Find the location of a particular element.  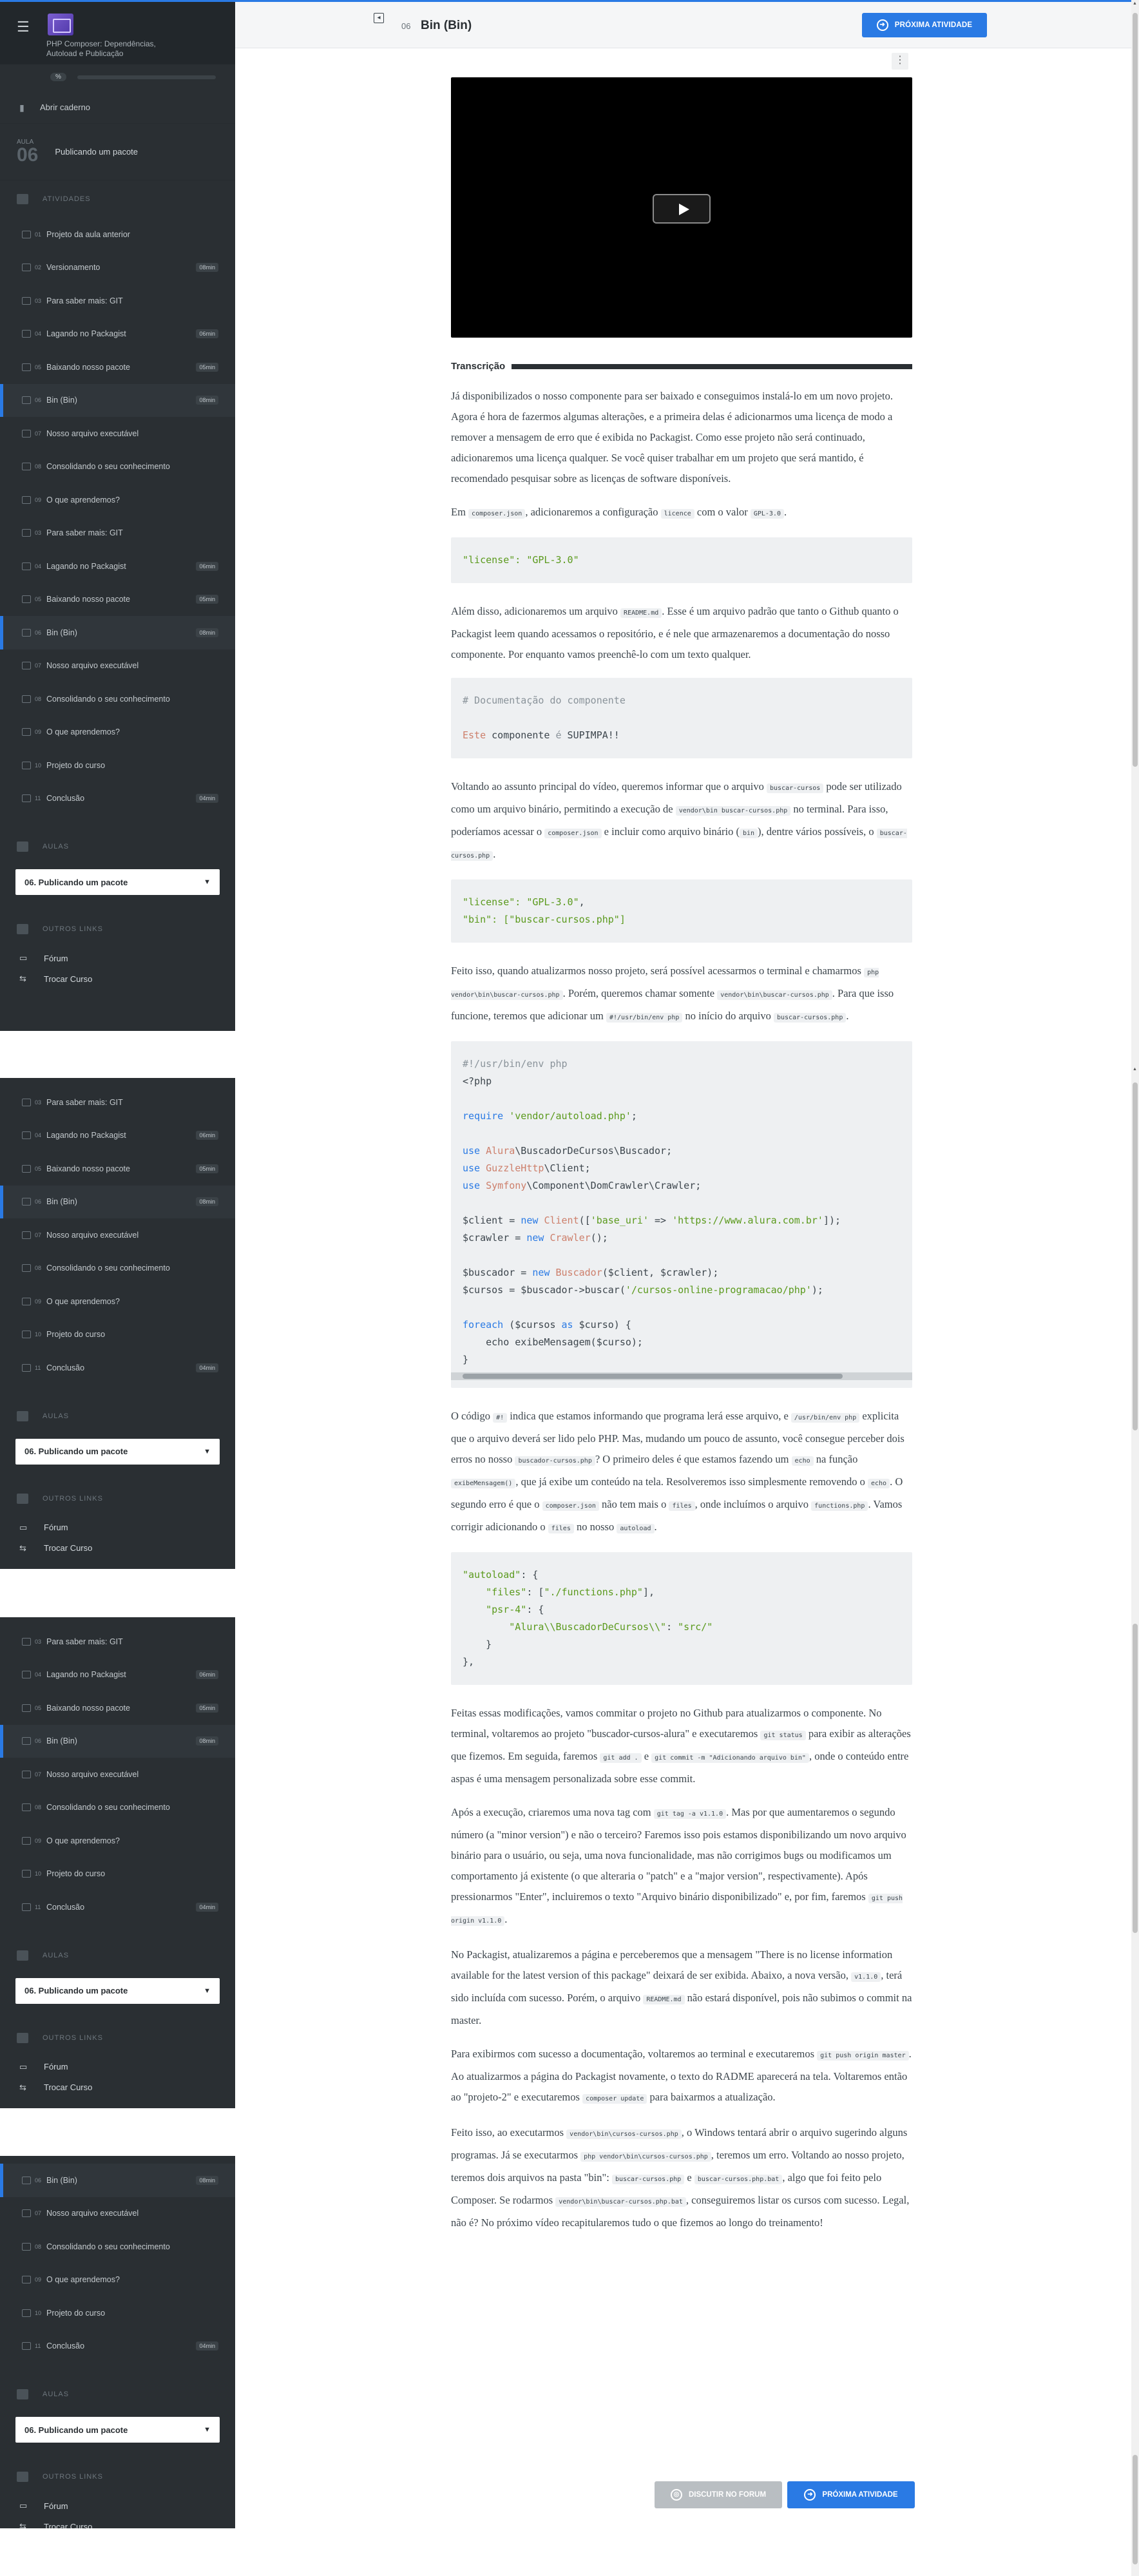

other-links-label: OUTROS LINKS is located at coordinates (73, 929).